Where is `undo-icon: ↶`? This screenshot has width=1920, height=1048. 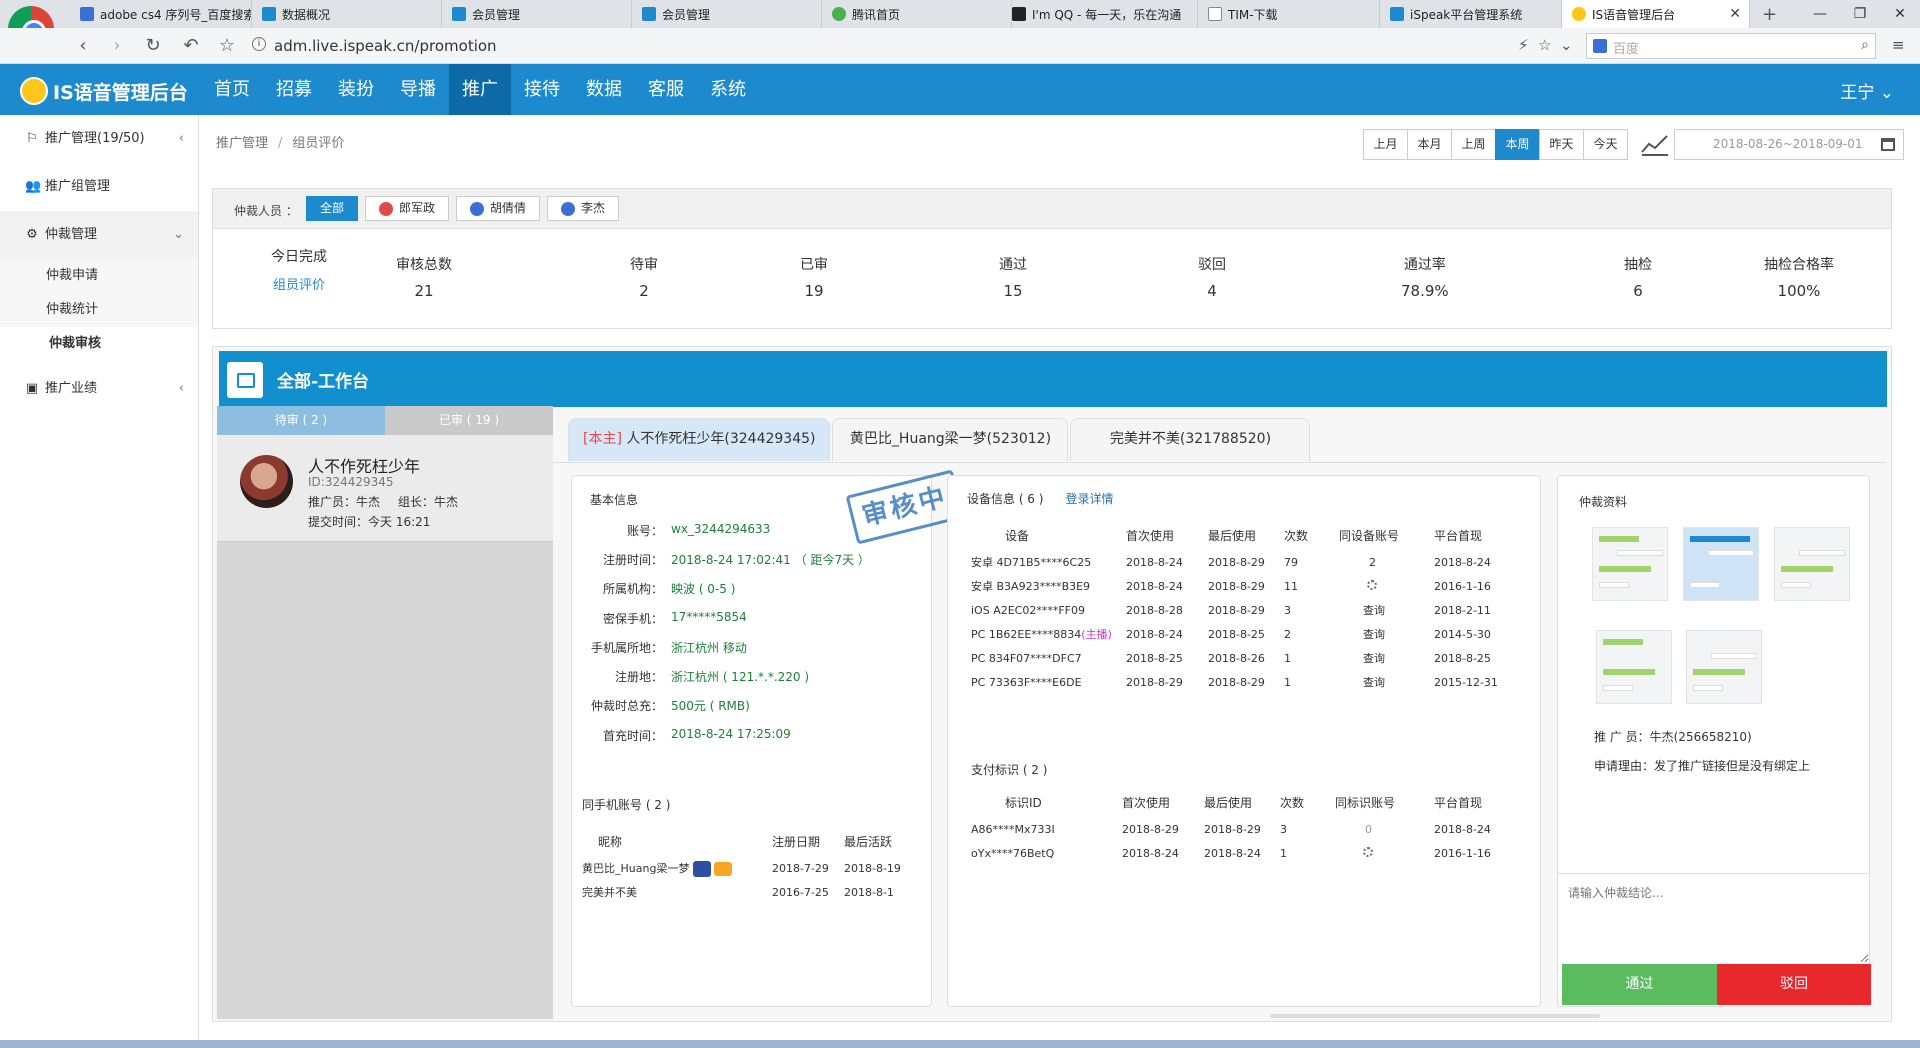
undo-icon: ↶ is located at coordinates (191, 45).